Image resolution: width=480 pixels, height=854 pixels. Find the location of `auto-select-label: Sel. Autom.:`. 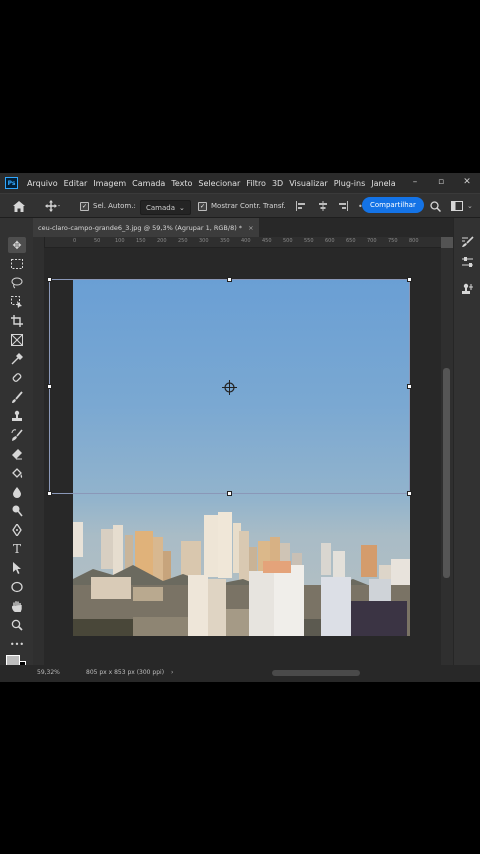

auto-select-label: Sel. Autom.: is located at coordinates (114, 206).